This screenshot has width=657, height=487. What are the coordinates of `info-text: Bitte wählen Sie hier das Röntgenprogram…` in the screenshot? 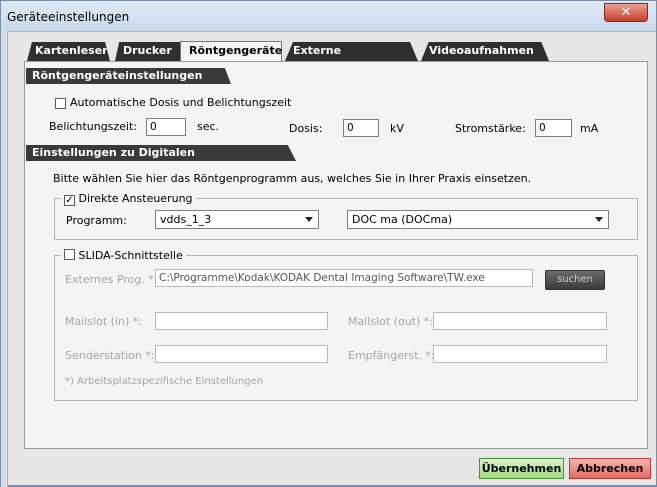 It's located at (292, 178).